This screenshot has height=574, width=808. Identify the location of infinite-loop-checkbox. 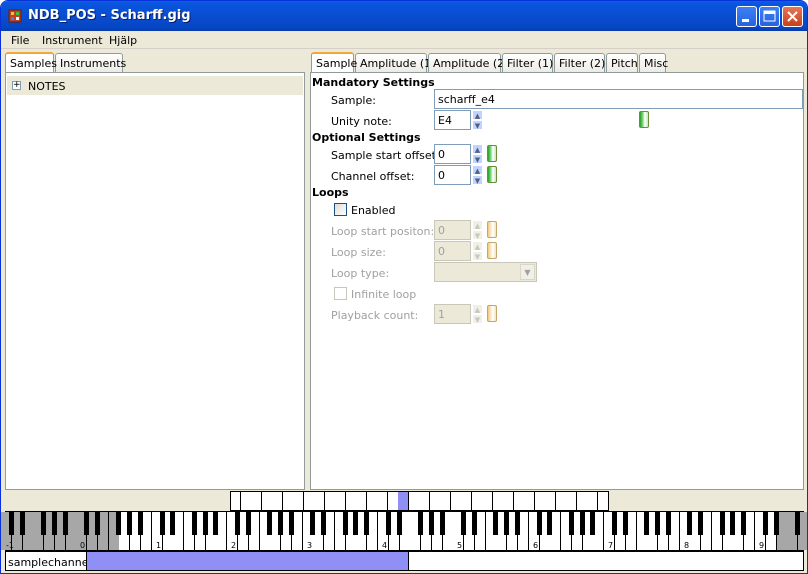
(340, 293).